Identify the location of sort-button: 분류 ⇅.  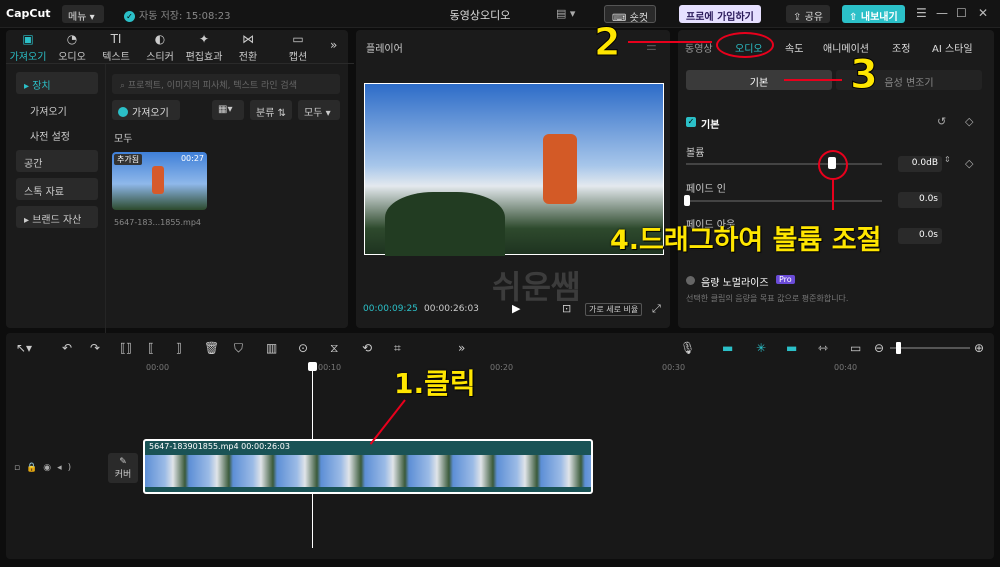
(271, 110).